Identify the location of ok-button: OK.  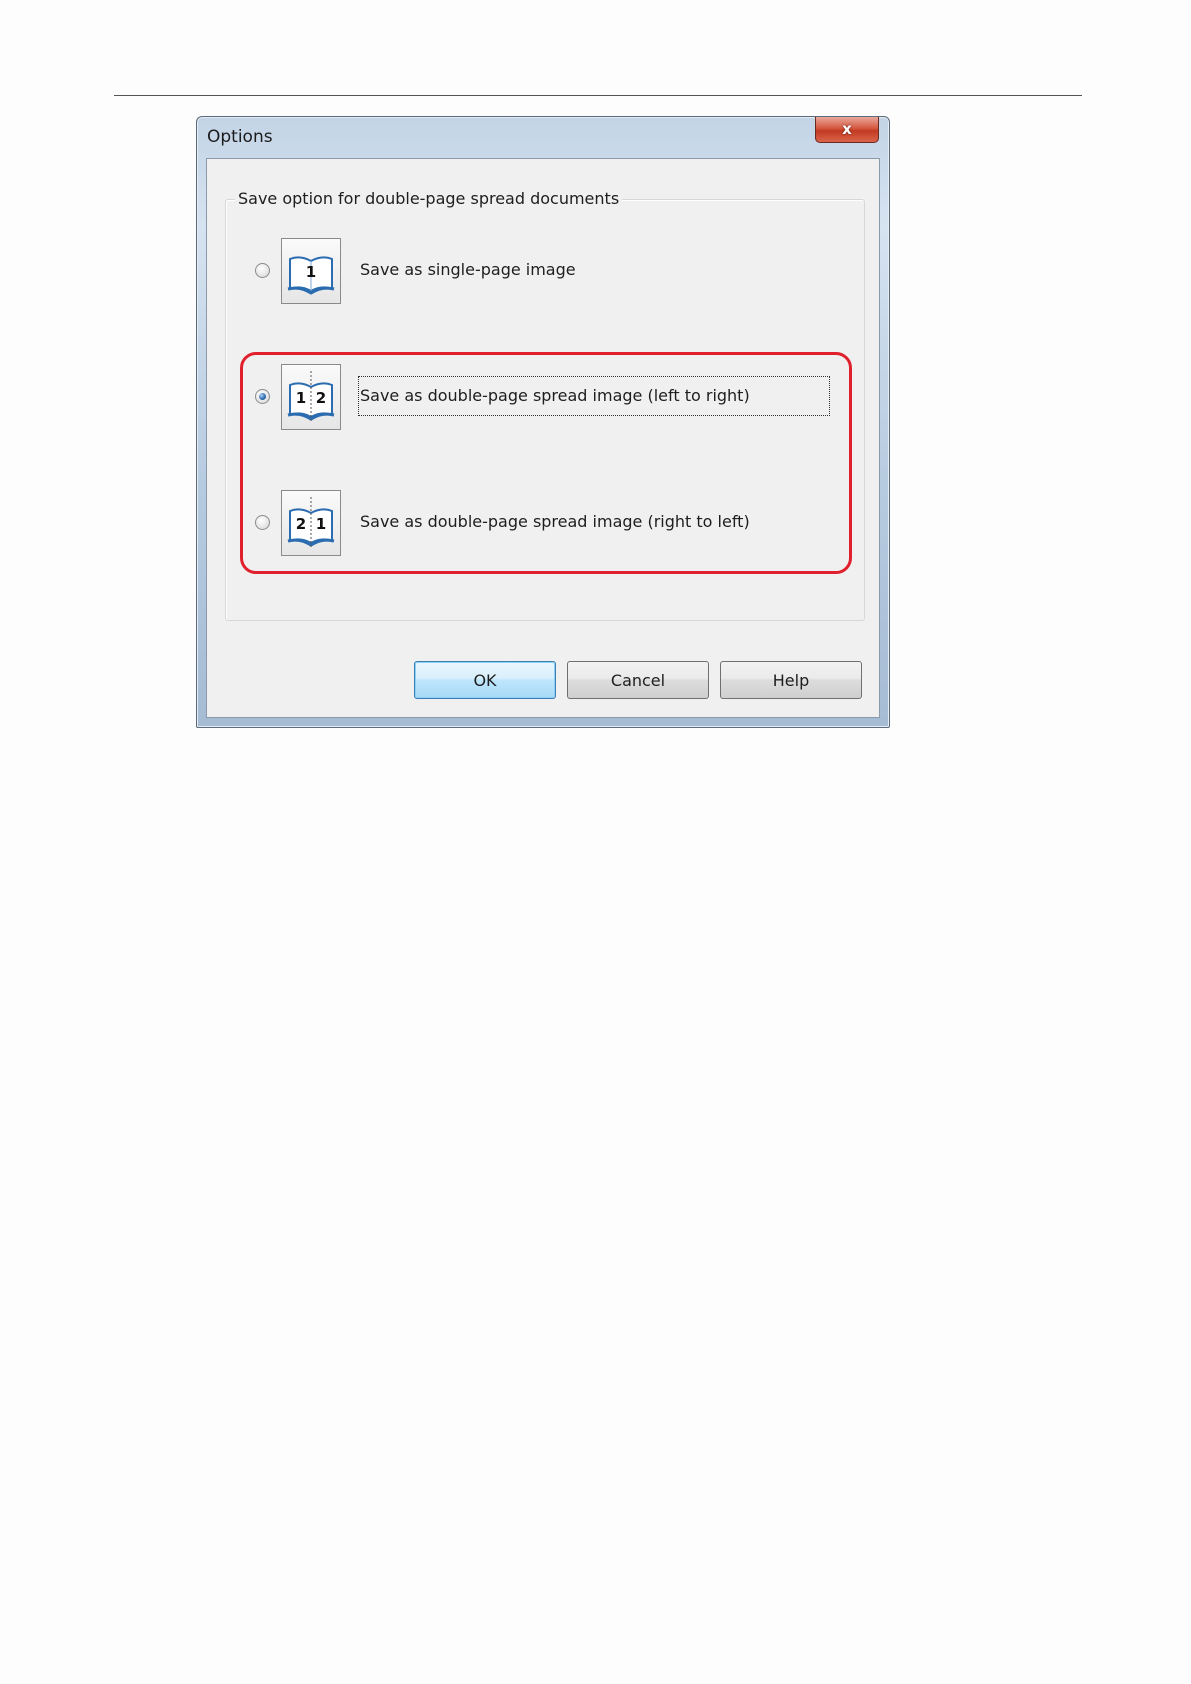
(485, 680).